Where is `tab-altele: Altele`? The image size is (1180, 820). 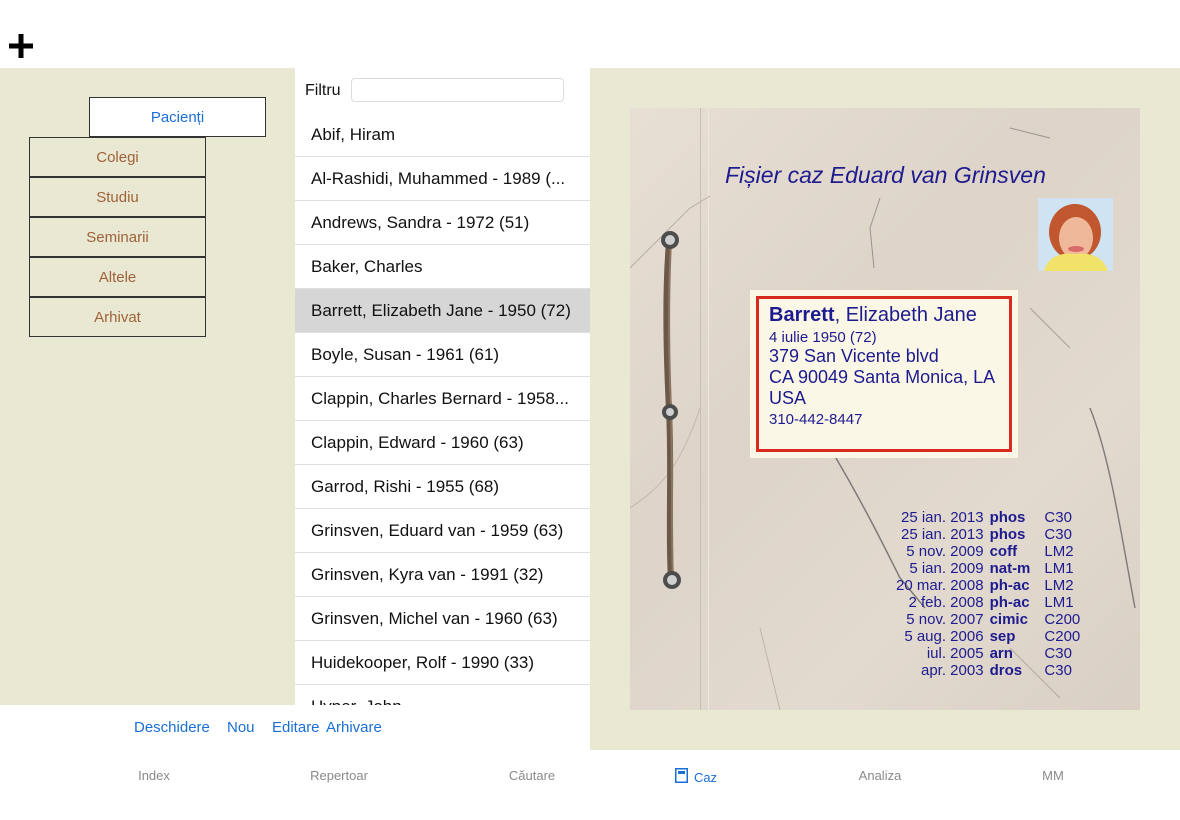
tab-altele: Altele is located at coordinates (117, 277).